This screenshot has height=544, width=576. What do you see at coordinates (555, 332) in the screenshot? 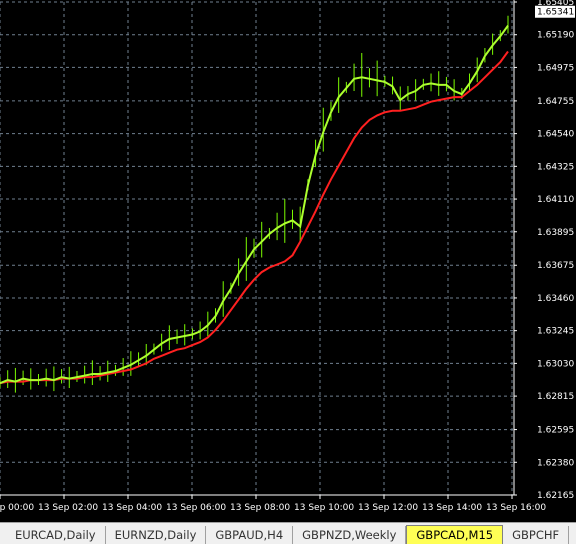
I see `price-tick-label: 1.63245` at bounding box center [555, 332].